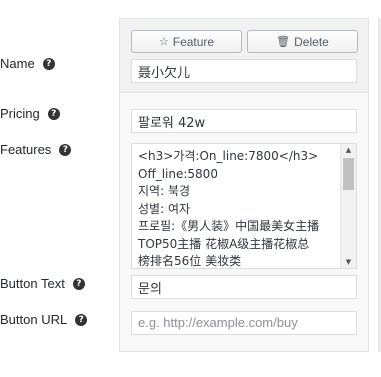 Image resolution: width=381 pixels, height=377 pixels. What do you see at coordinates (244, 323) in the screenshot?
I see `button-url-input` at bounding box center [244, 323].